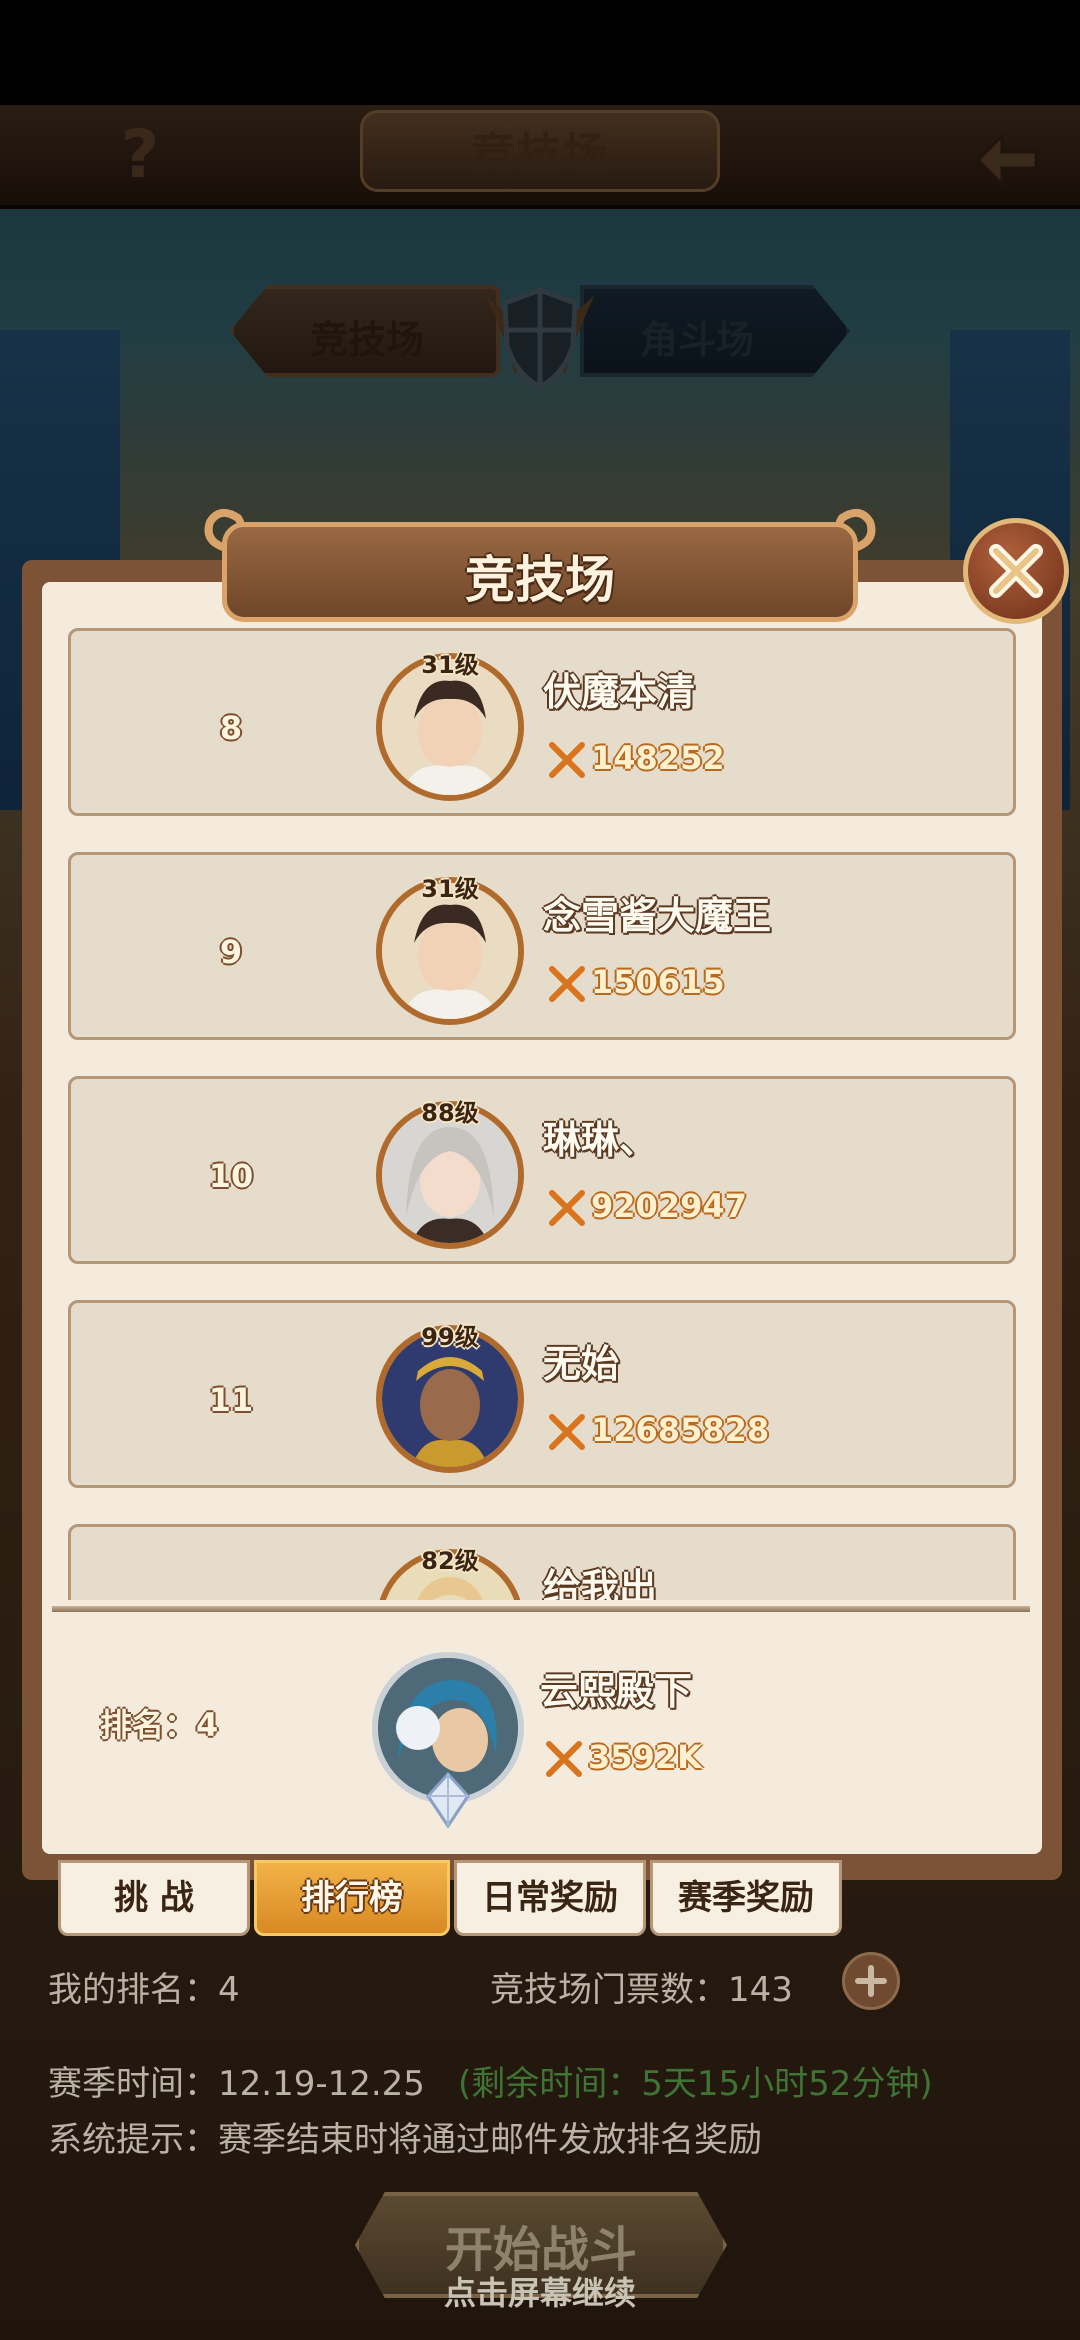 This screenshot has width=1080, height=2340. I want to click on tab-season-rewards: 赛季奖励, so click(746, 1898).